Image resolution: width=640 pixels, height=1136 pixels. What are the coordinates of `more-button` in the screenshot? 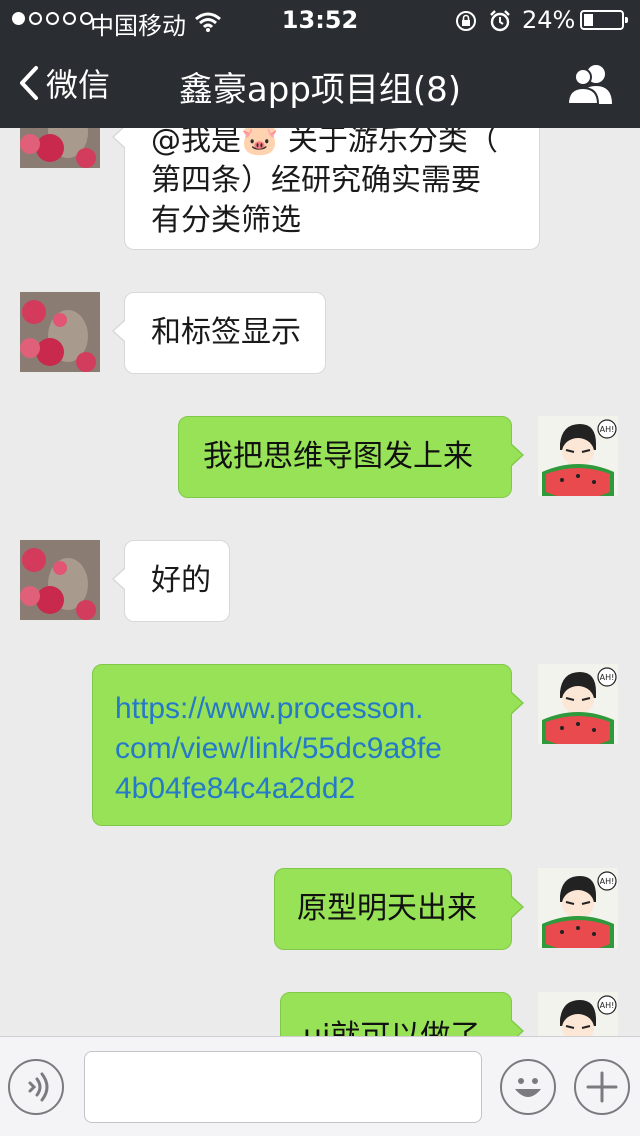 It's located at (602, 1087).